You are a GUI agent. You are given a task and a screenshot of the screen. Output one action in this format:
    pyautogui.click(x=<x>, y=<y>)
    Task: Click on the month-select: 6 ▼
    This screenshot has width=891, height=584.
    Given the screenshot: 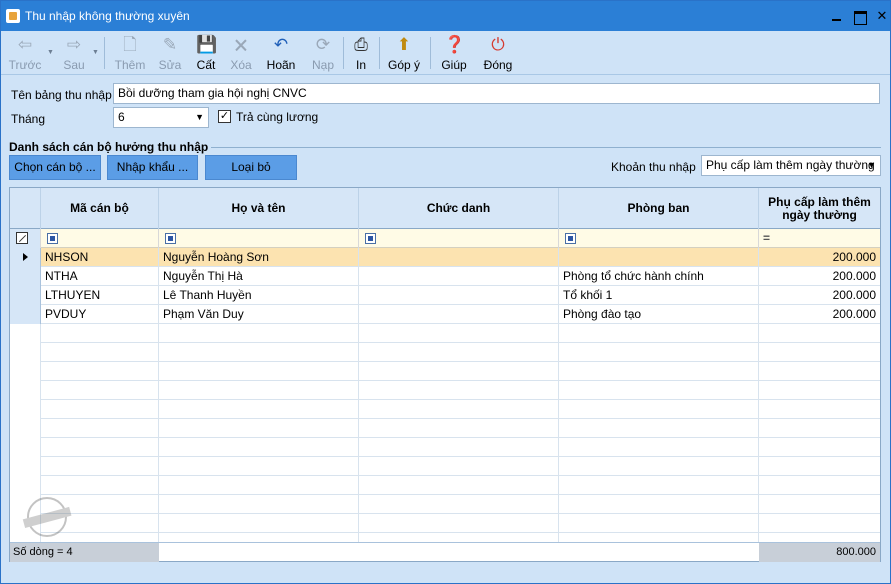 What is the action you would take?
    pyautogui.click(x=161, y=117)
    